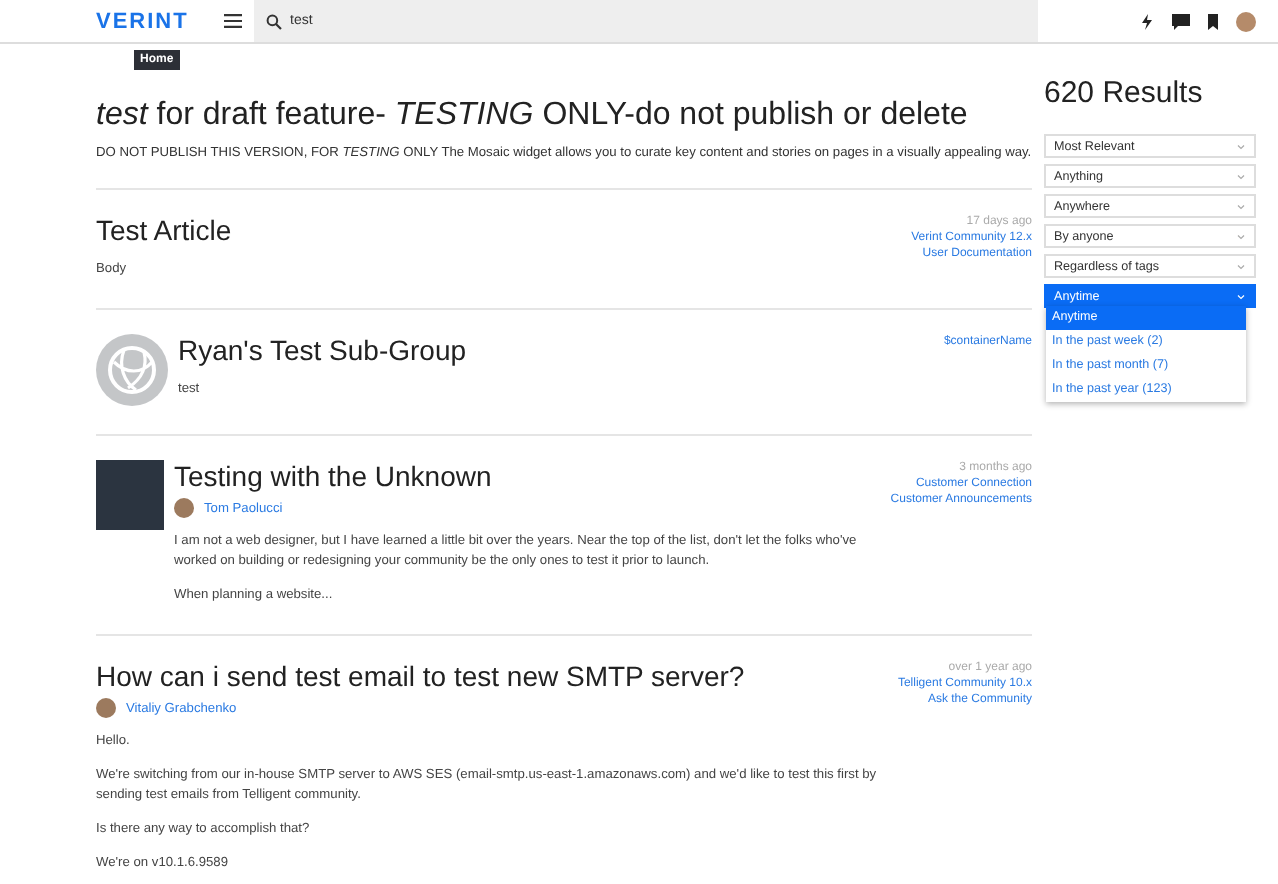 The width and height of the screenshot is (1278, 884). What do you see at coordinates (1181, 21) in the screenshot?
I see `chat-icon` at bounding box center [1181, 21].